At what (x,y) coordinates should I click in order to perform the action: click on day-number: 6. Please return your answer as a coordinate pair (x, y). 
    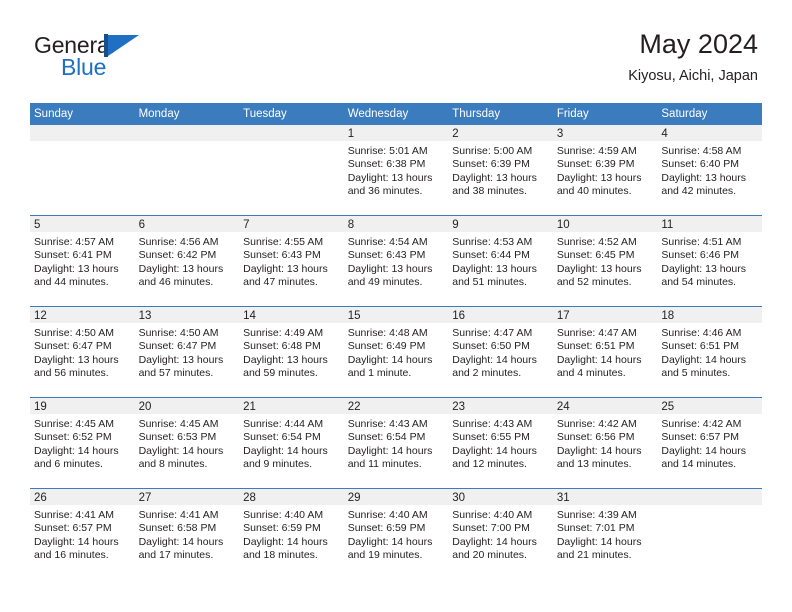
    Looking at the image, I should click on (187, 224).